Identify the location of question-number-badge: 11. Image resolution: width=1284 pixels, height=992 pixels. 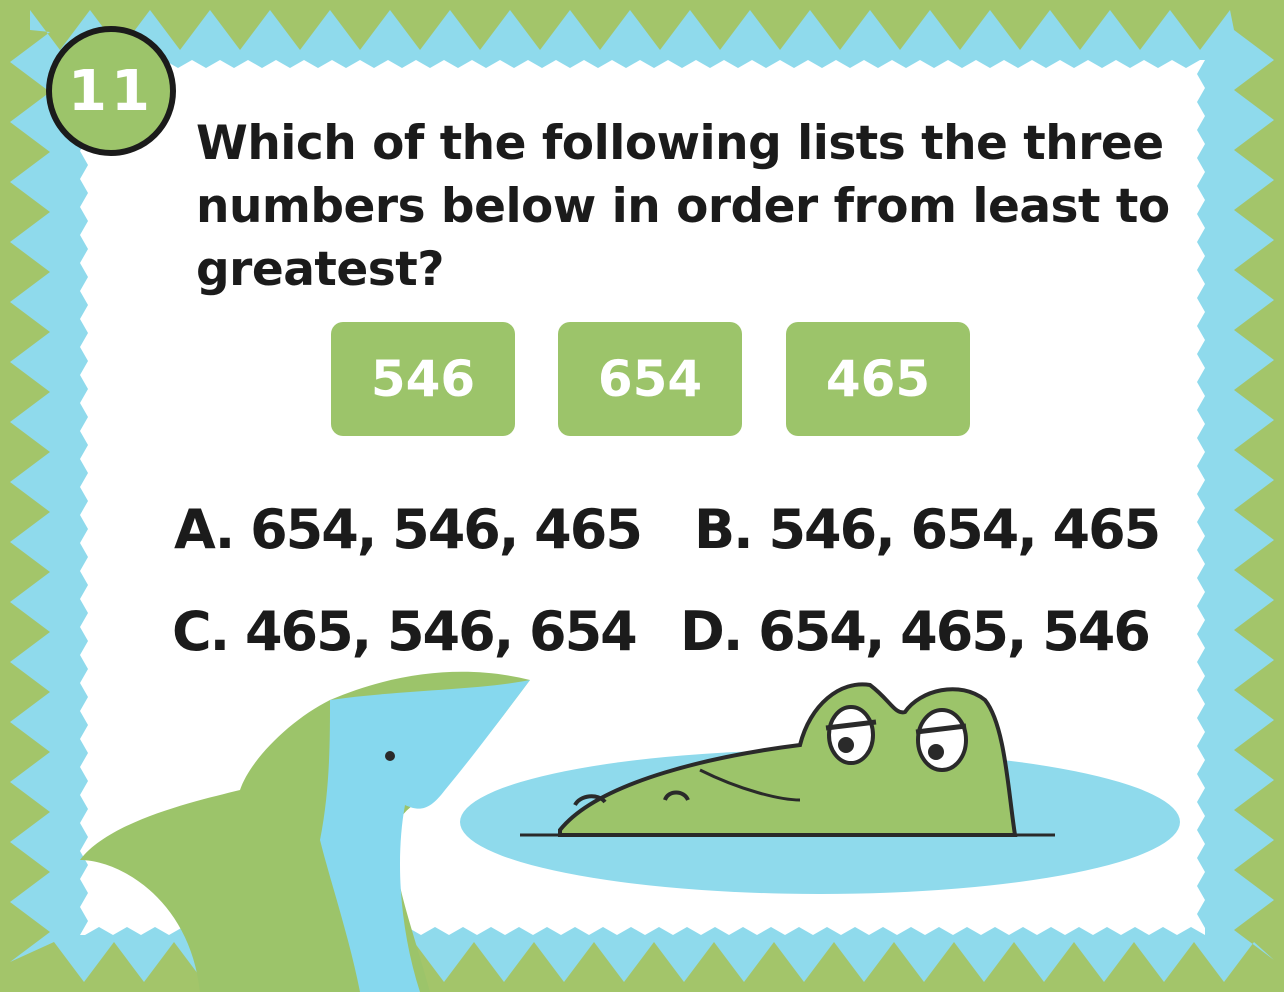
(111, 91).